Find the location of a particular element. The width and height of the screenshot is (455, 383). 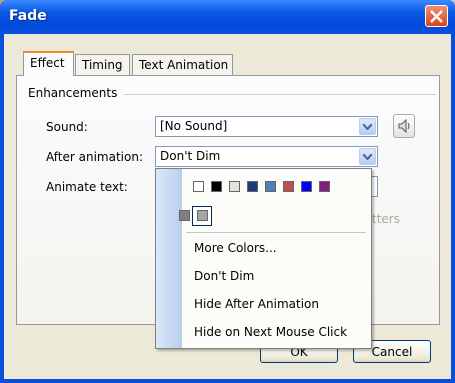

menu-item-hide-after-animation: Hide After Animation is located at coordinates (256, 304).